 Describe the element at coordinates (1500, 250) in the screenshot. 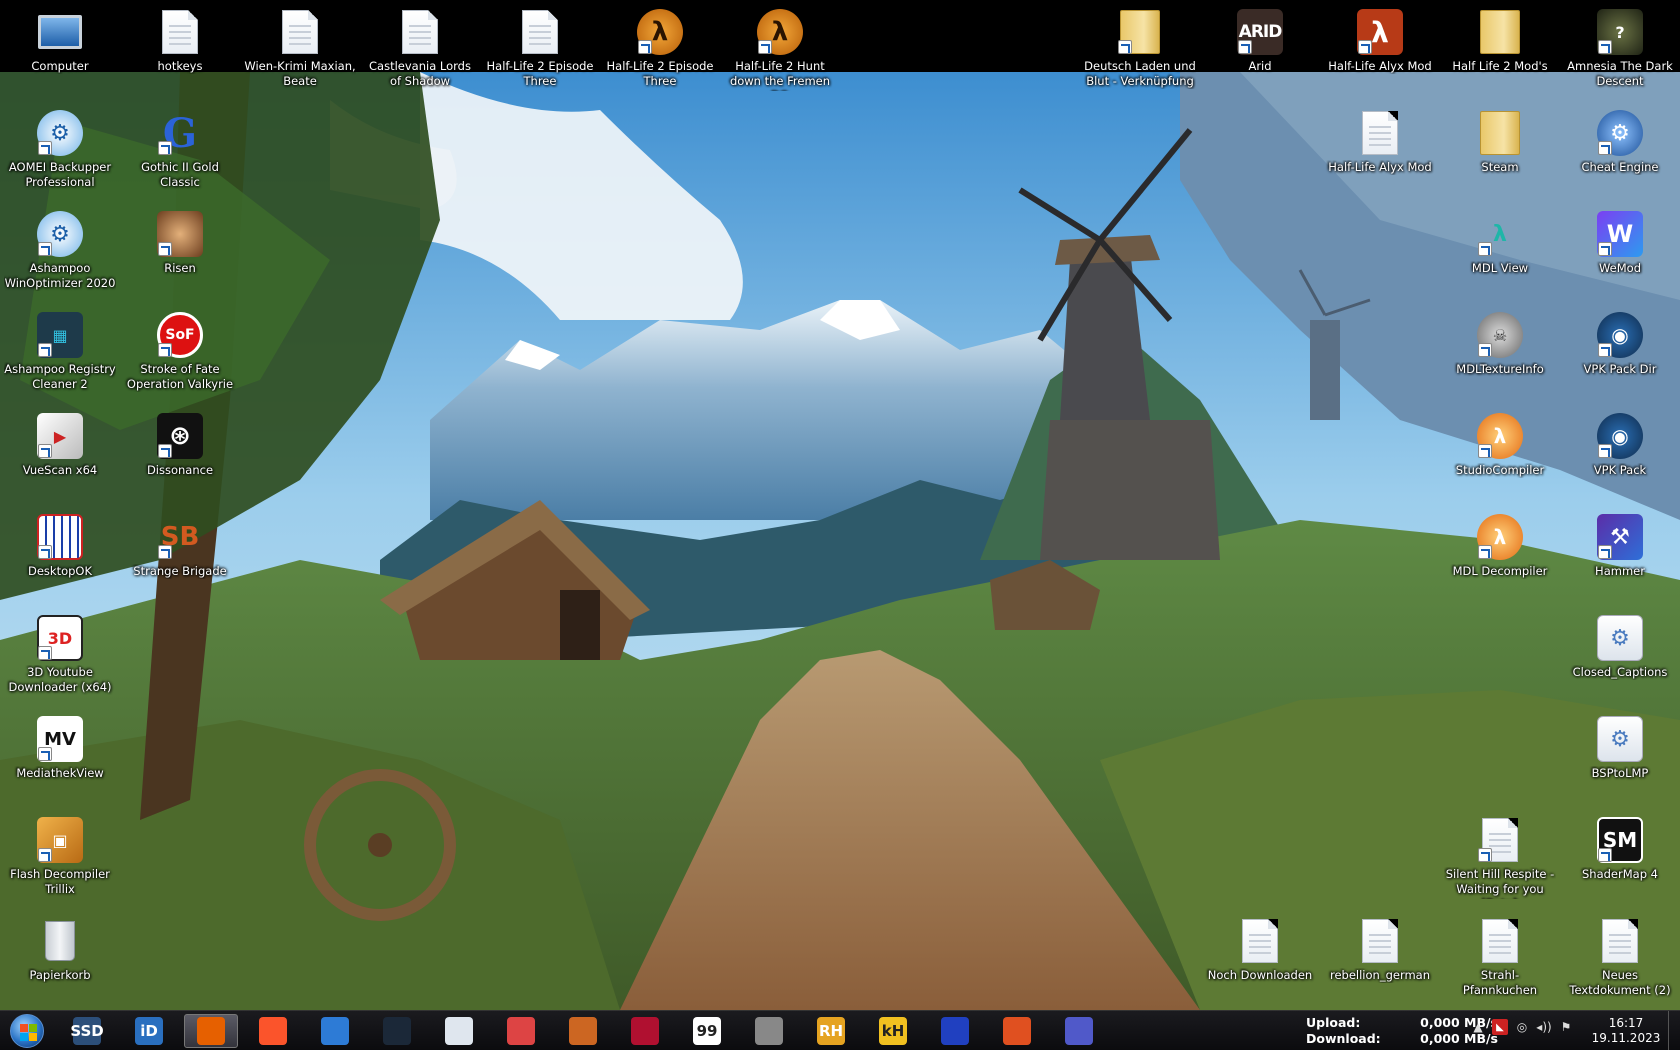

I see `desktop-icon-mdl-view: λ MDL View` at that location.